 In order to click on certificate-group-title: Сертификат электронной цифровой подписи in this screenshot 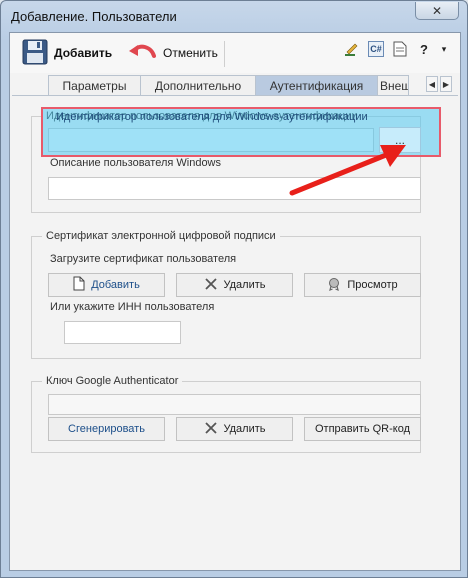, I will do `click(161, 236)`.